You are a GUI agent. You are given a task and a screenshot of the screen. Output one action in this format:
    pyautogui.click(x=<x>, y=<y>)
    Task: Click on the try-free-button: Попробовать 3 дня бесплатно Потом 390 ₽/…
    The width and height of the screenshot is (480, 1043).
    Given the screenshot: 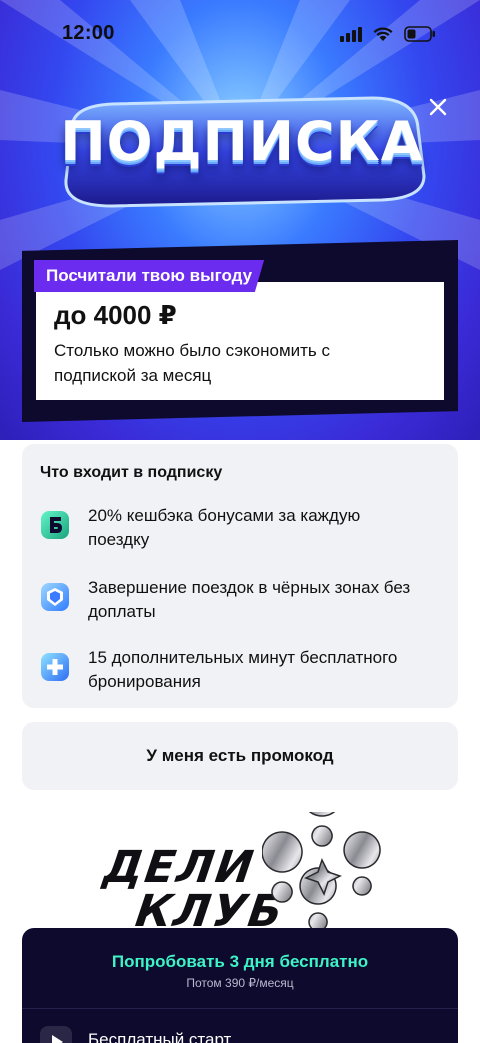 What is the action you would take?
    pyautogui.click(x=240, y=968)
    